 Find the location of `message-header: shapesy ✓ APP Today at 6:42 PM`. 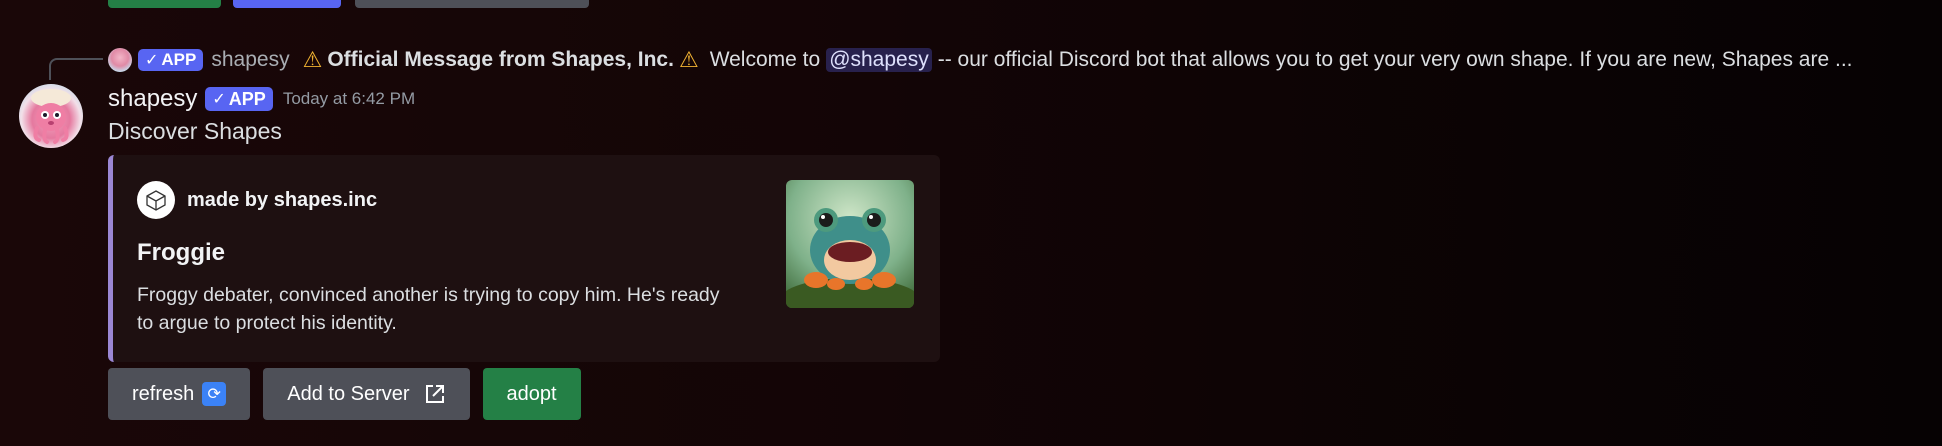

message-header: shapesy ✓ APP Today at 6:42 PM is located at coordinates (261, 99).